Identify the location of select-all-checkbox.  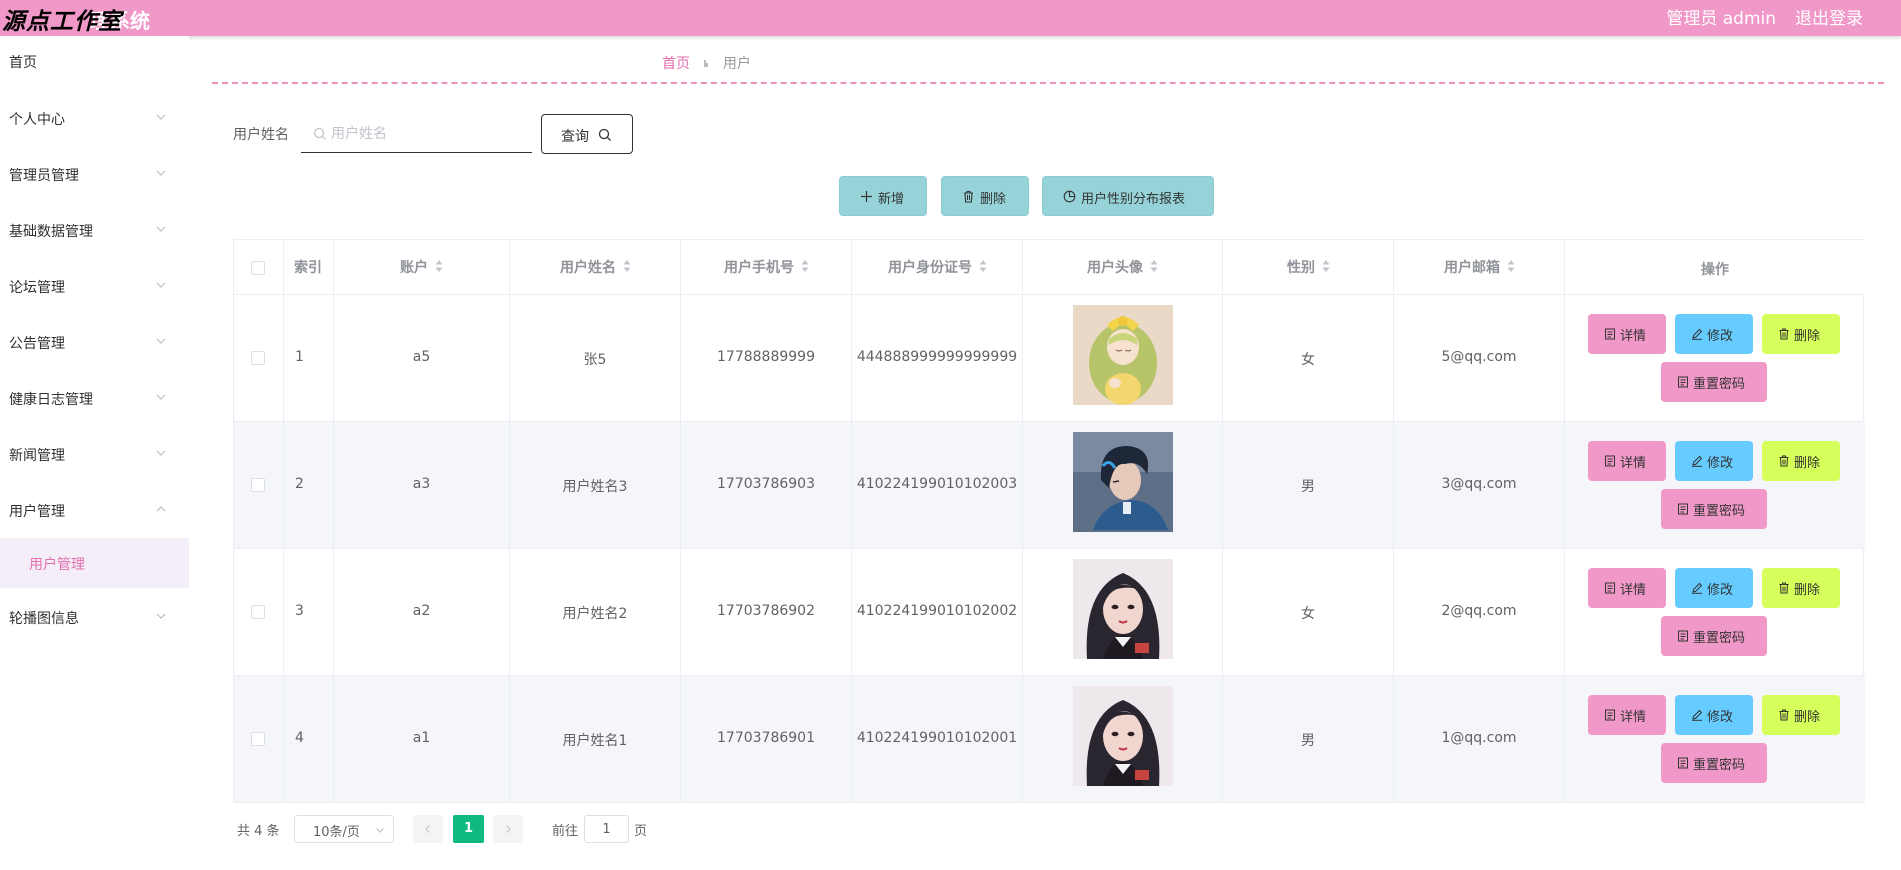
(258, 268).